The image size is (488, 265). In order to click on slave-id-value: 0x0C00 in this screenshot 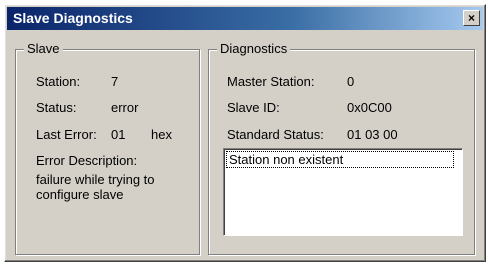, I will do `click(369, 107)`.